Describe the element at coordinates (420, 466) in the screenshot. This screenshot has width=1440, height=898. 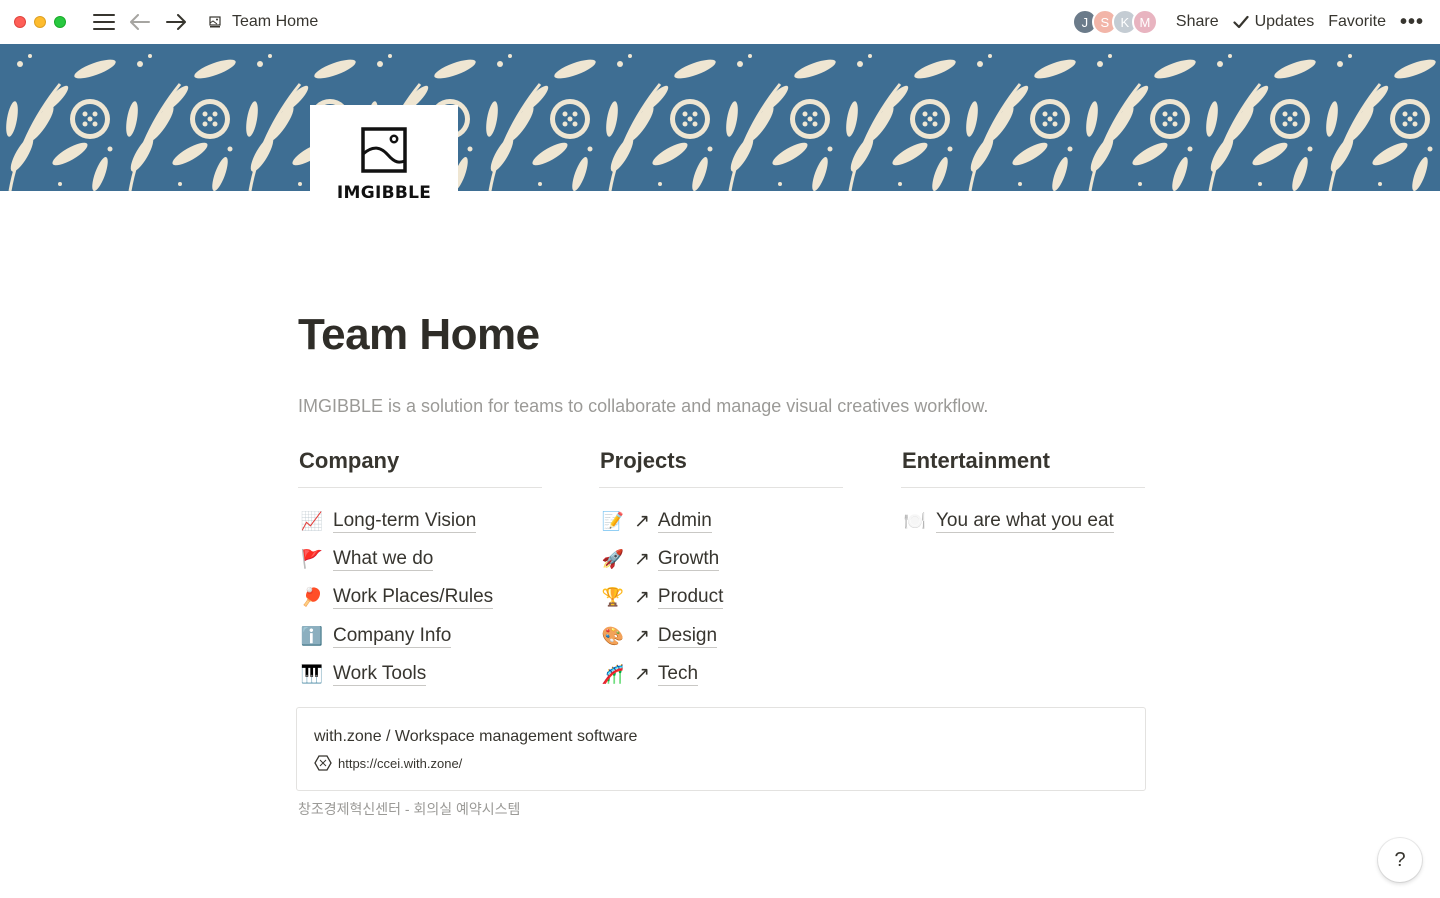
I see `column-heading: Company` at that location.